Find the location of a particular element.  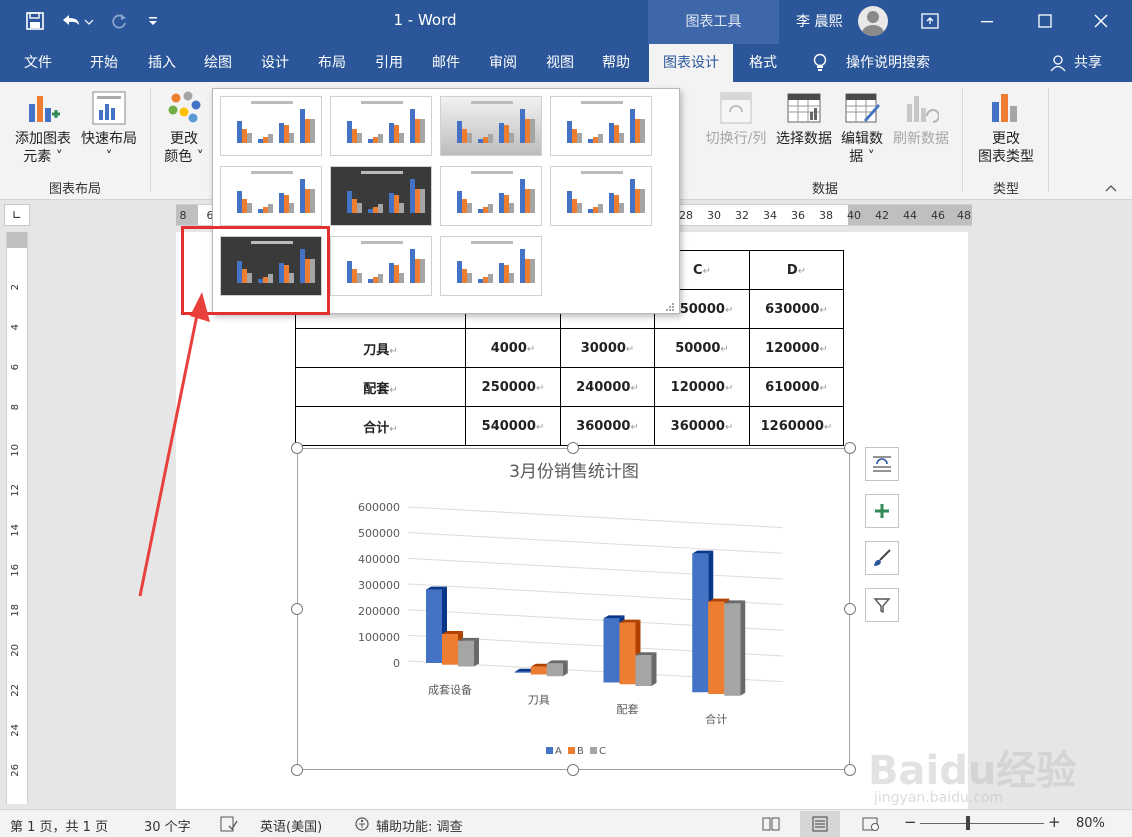

minimize-icon is located at coordinates (987, 21).